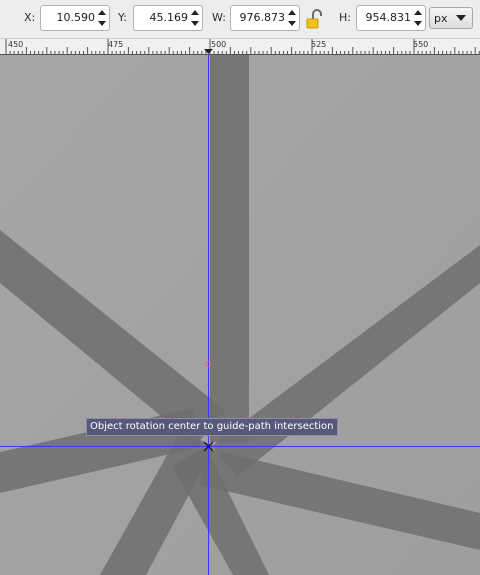 The width and height of the screenshot is (480, 575). What do you see at coordinates (122, 17) in the screenshot?
I see `y-label: Y:` at bounding box center [122, 17].